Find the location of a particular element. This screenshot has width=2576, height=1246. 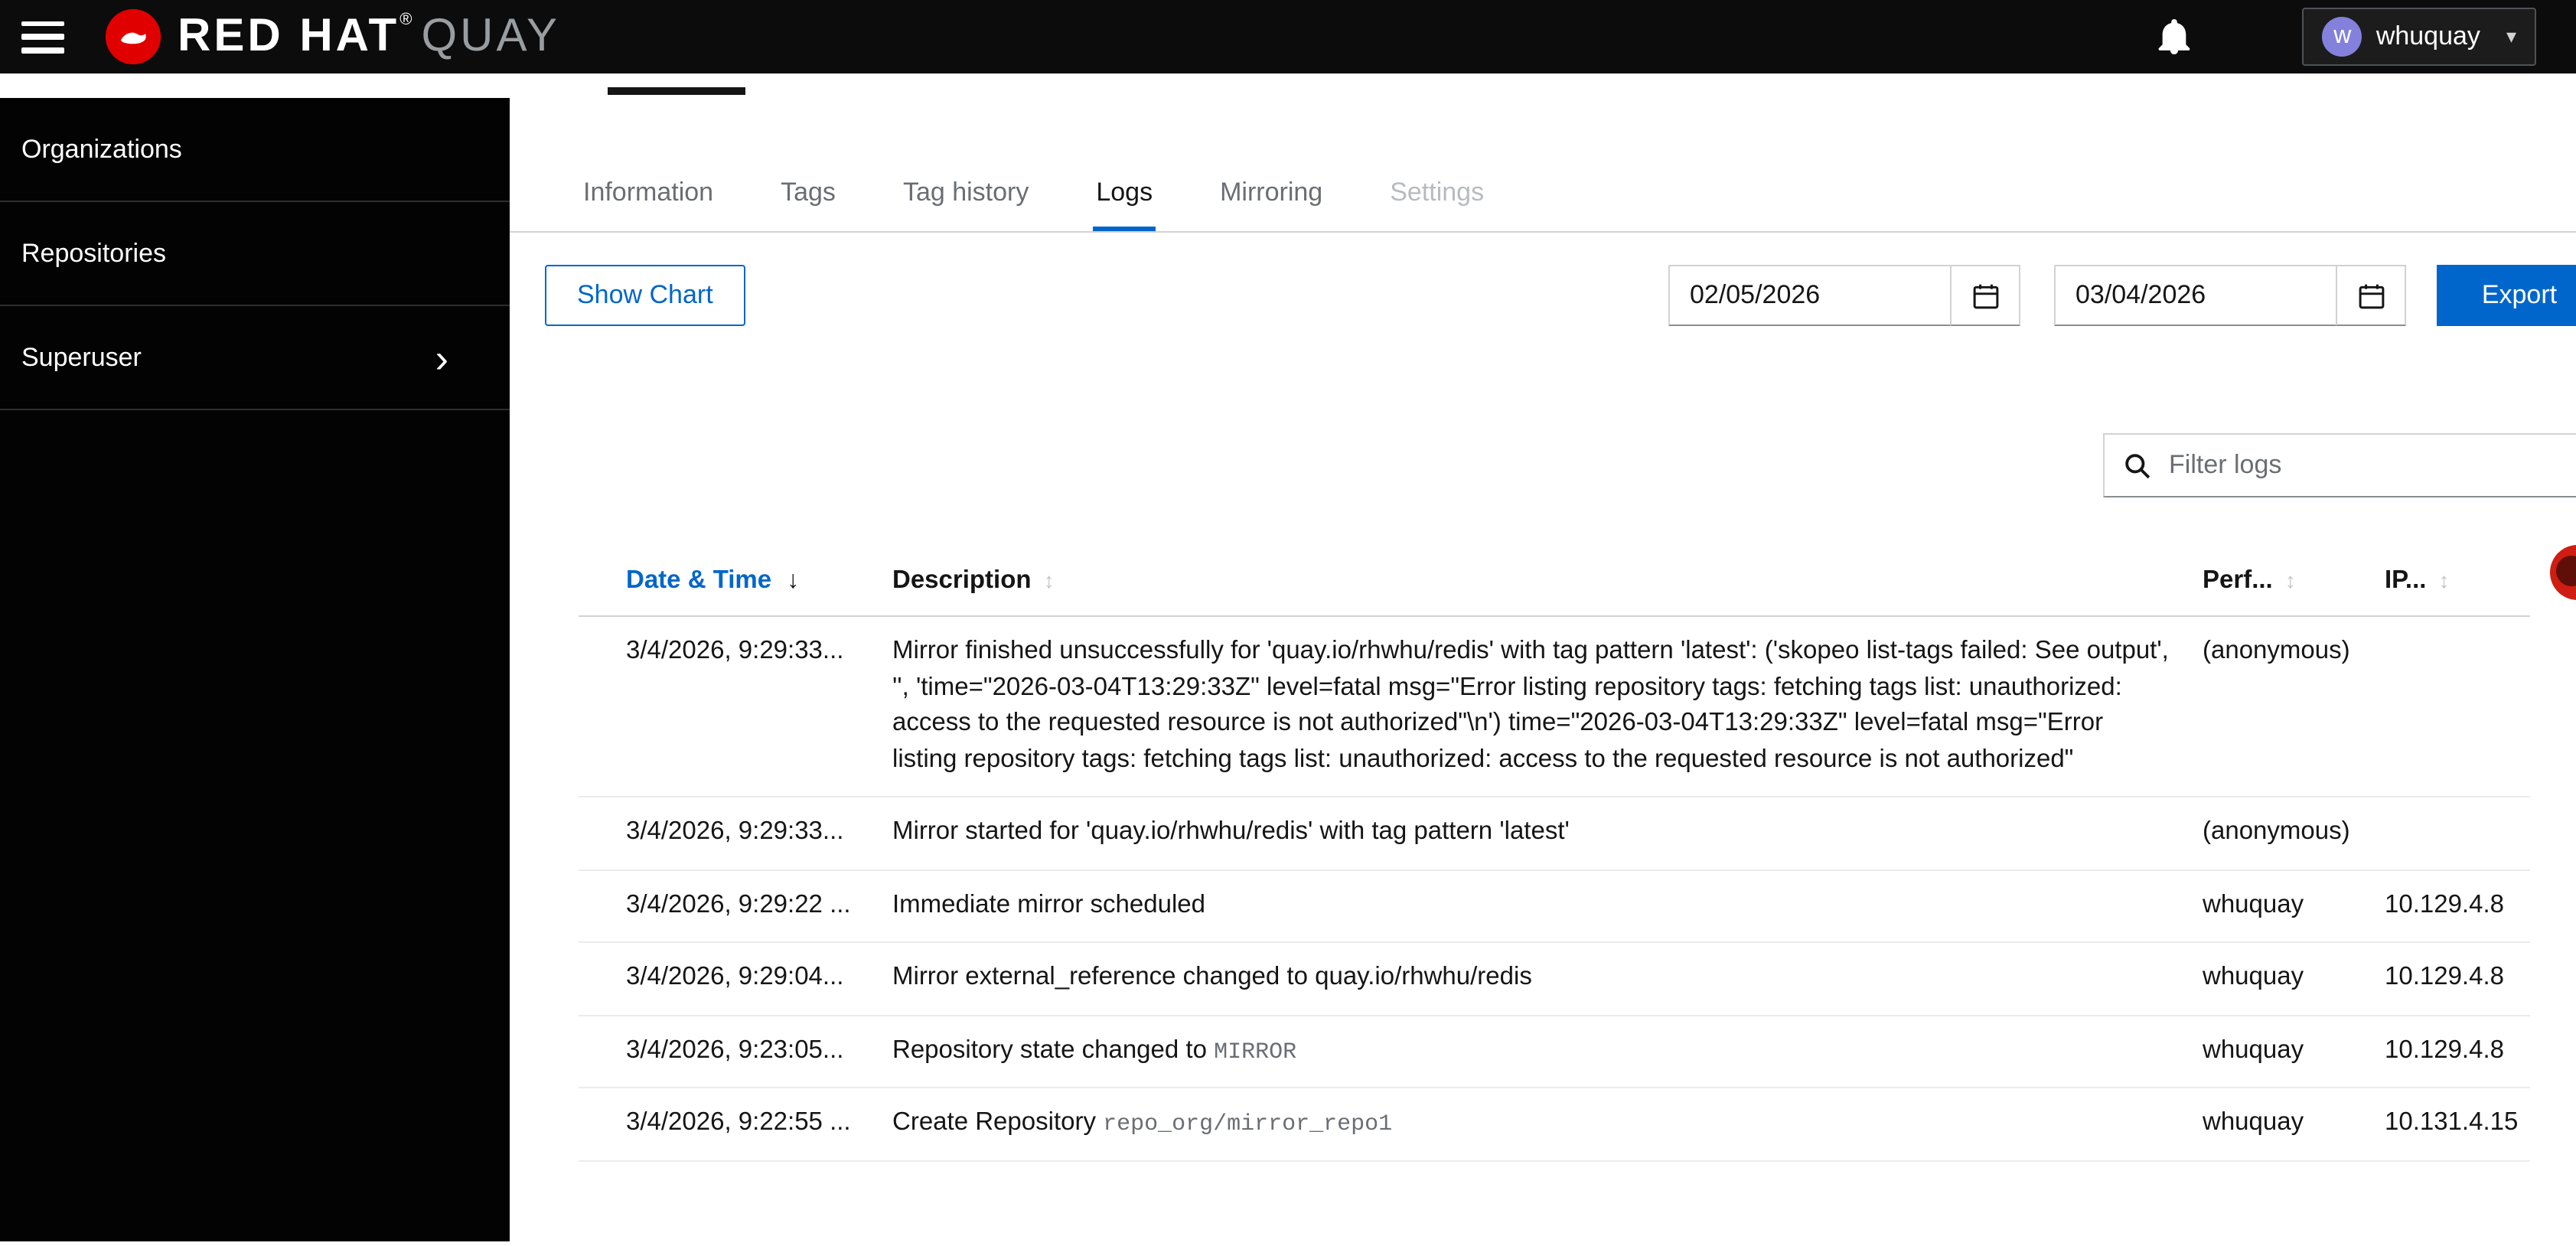

sidebar-item-superuser: Superuser › is located at coordinates (255, 358).